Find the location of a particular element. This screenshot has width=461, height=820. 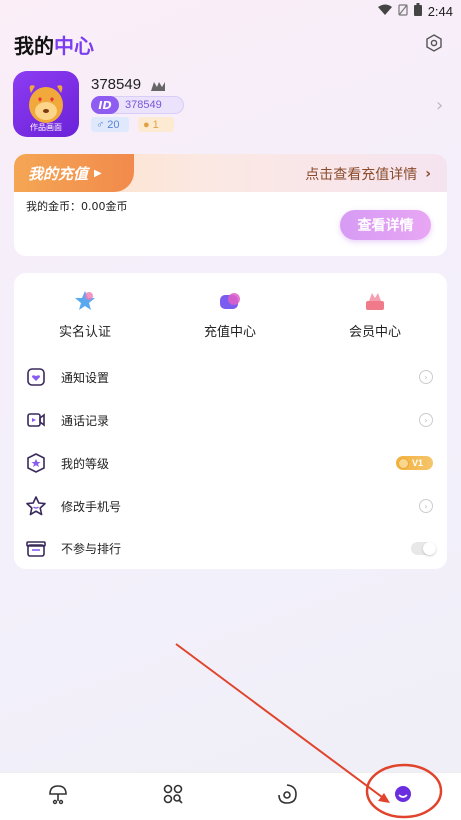

menu-ranking-optout: 不参与排行 is located at coordinates (230, 548).